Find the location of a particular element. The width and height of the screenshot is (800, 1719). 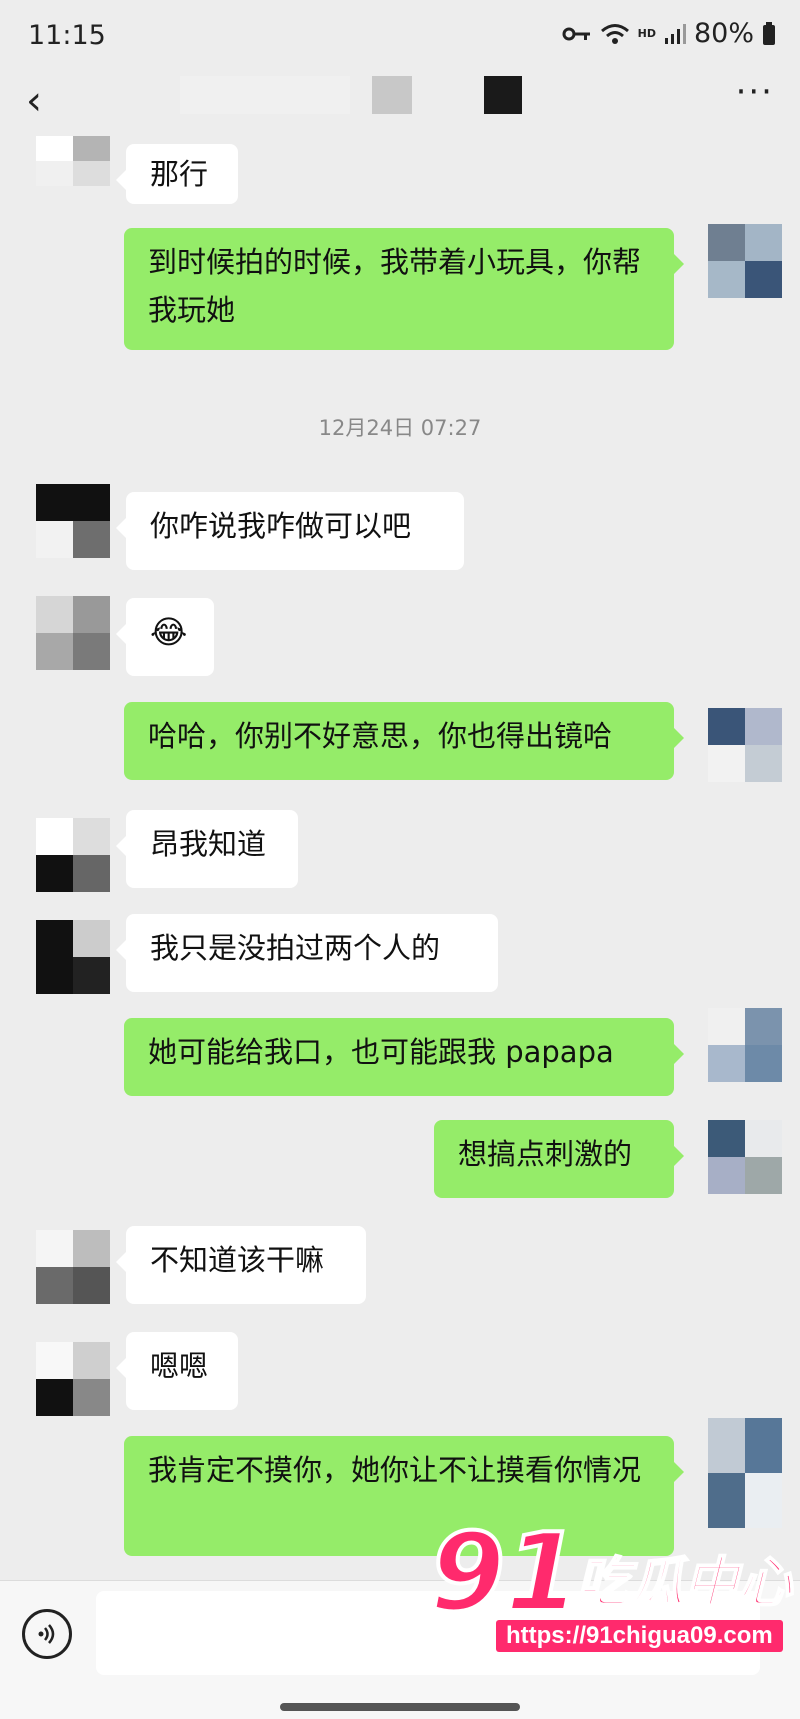

home-indicator is located at coordinates (400, 1707).